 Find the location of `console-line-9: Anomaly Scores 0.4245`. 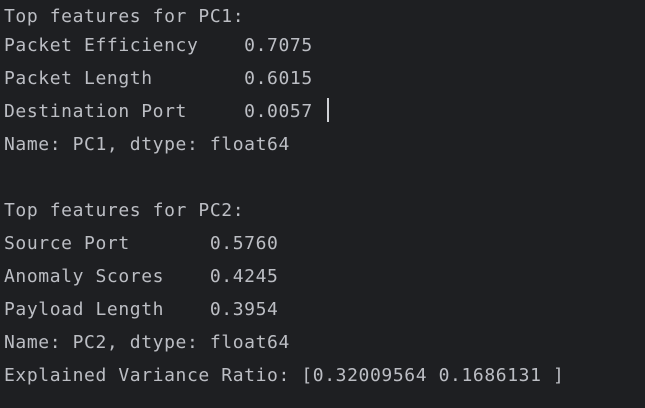

console-line-9: Anomaly Scores 0.4245 is located at coordinates (141, 276).